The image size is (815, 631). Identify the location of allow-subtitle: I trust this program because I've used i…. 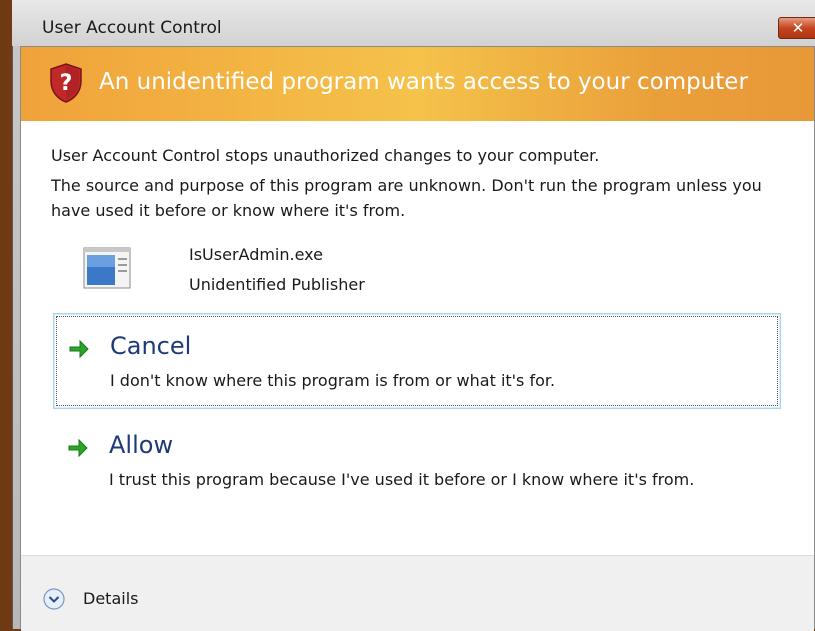
(402, 479).